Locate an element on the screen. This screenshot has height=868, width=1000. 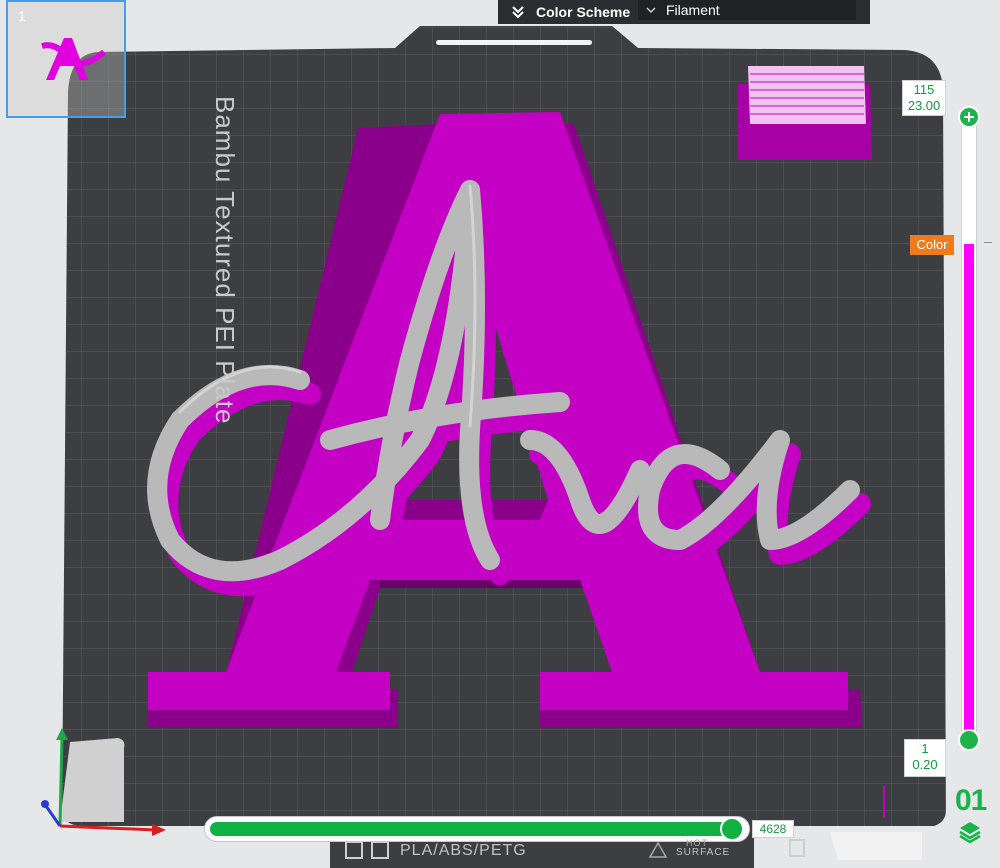
color-scheme-select: Filament is located at coordinates (747, 10).